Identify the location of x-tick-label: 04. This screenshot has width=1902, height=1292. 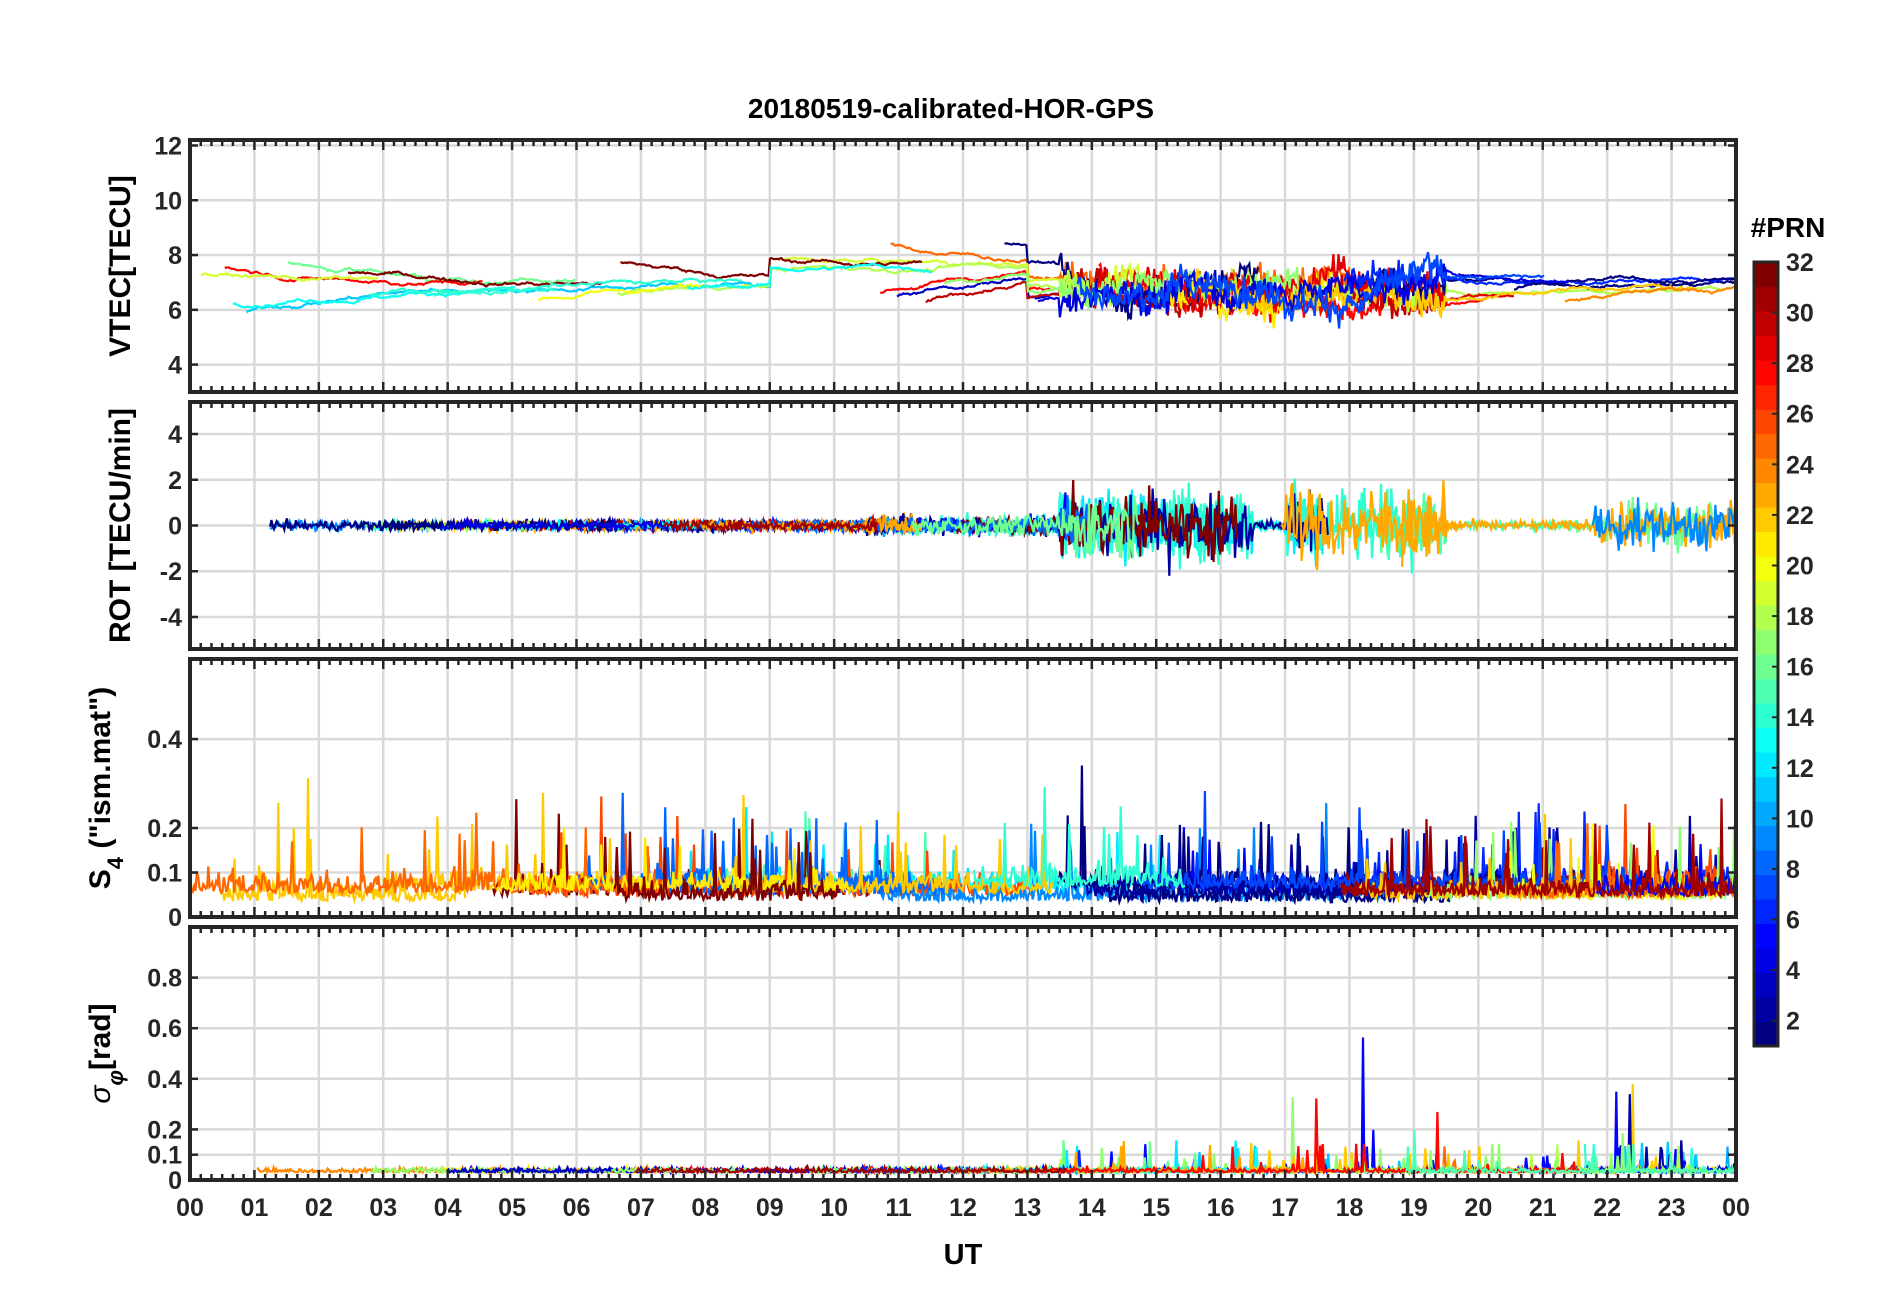
(448, 1208).